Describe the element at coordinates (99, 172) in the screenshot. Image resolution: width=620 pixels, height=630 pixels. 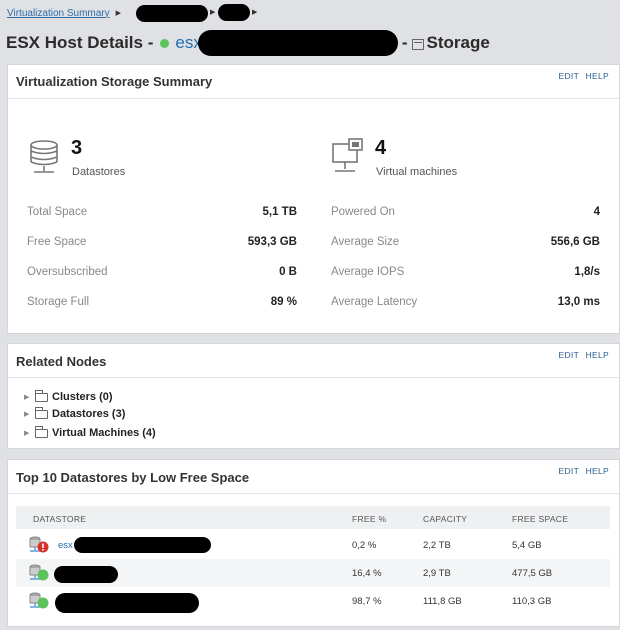
I see `datastores-label: Datastores` at that location.